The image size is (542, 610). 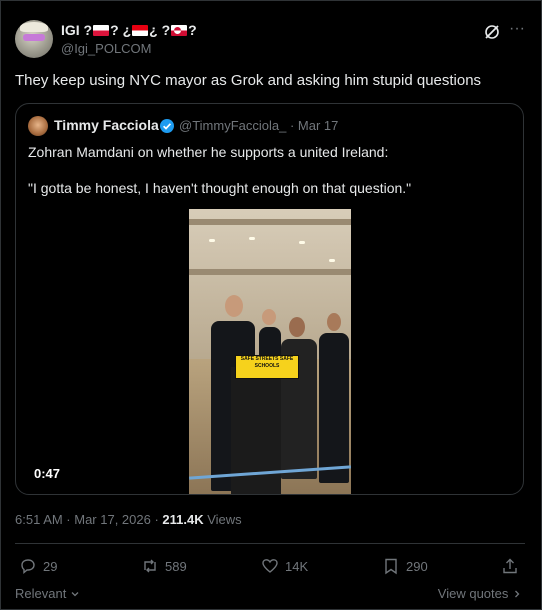 What do you see at coordinates (270, 351) in the screenshot?
I see `video-player: SAFE STREETS SAFE SCHOOLS` at bounding box center [270, 351].